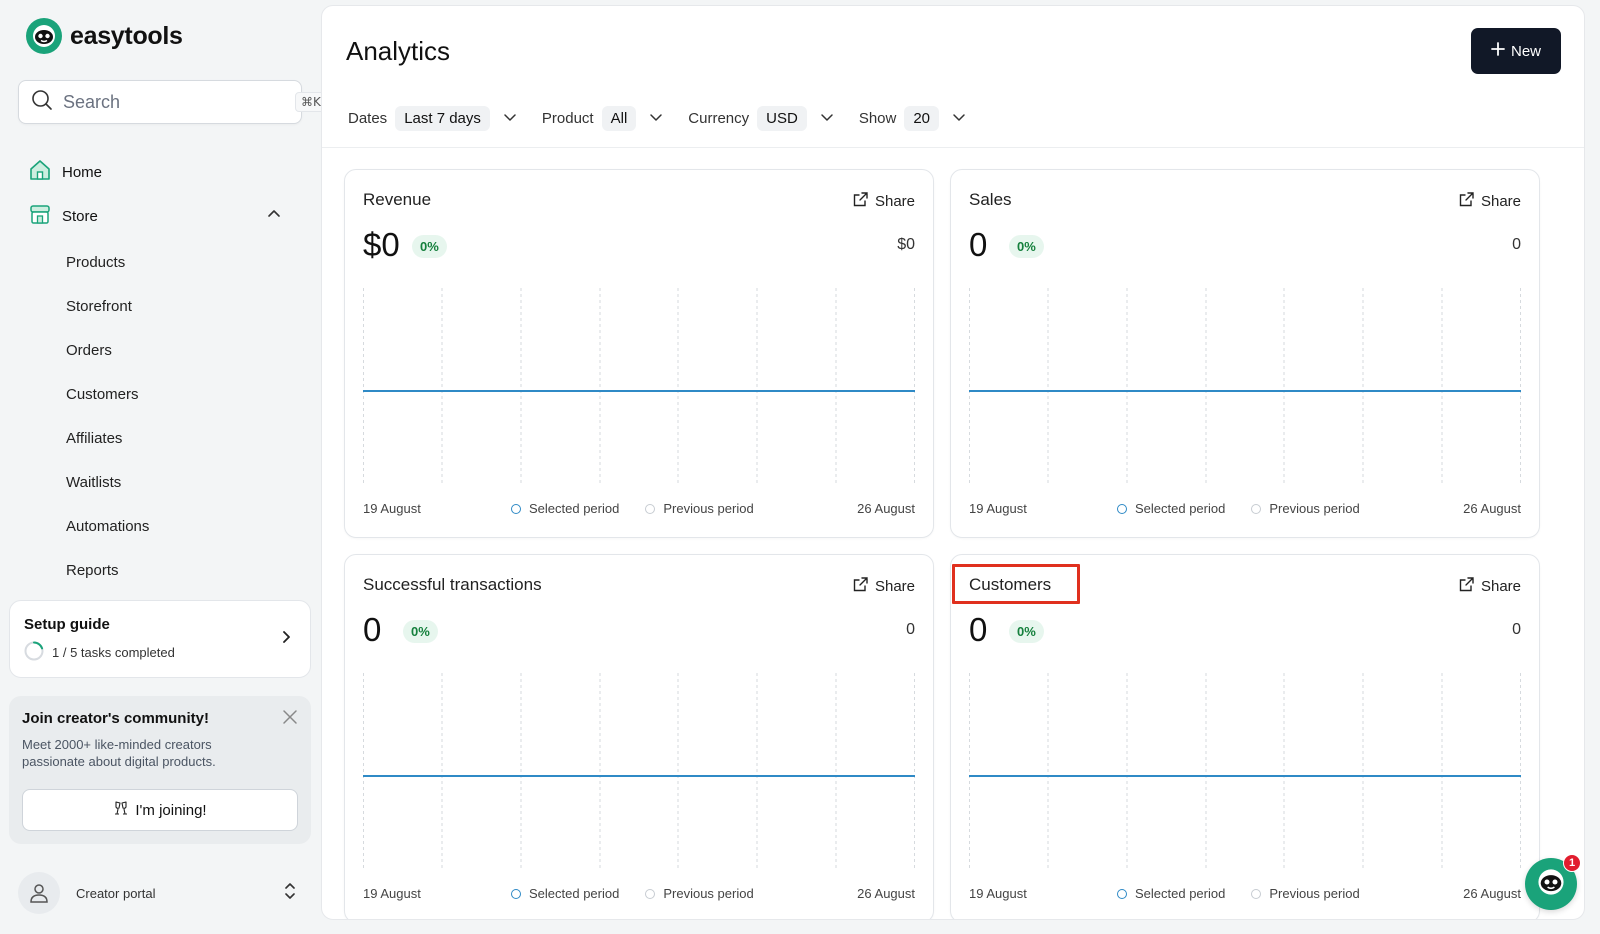 This screenshot has width=1600, height=934. Describe the element at coordinates (922, 118) in the screenshot. I see `filter-value: 20` at that location.